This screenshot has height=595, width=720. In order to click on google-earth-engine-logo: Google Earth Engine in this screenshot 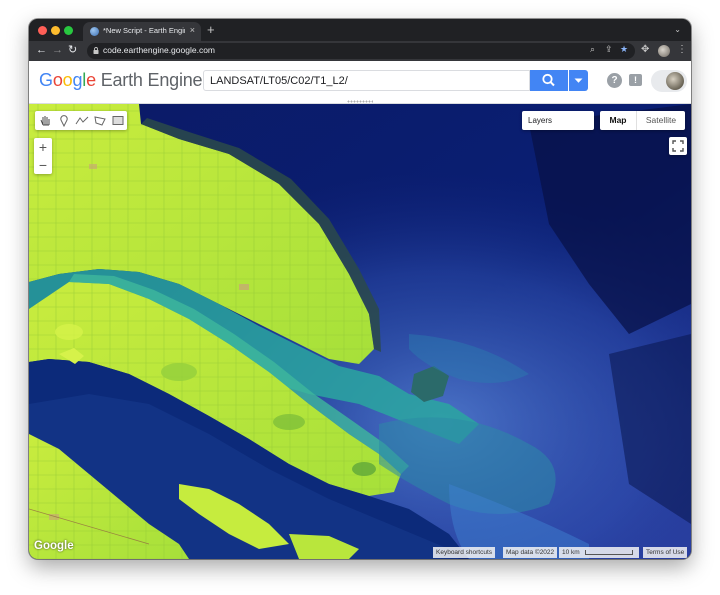, I will do `click(121, 80)`.